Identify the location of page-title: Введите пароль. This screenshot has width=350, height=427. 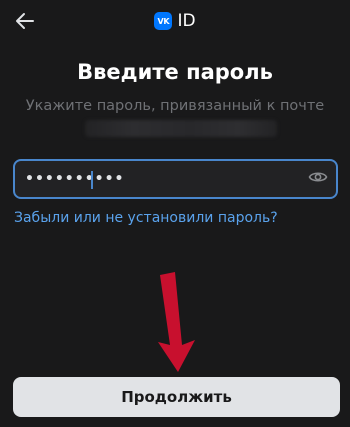
(175, 72).